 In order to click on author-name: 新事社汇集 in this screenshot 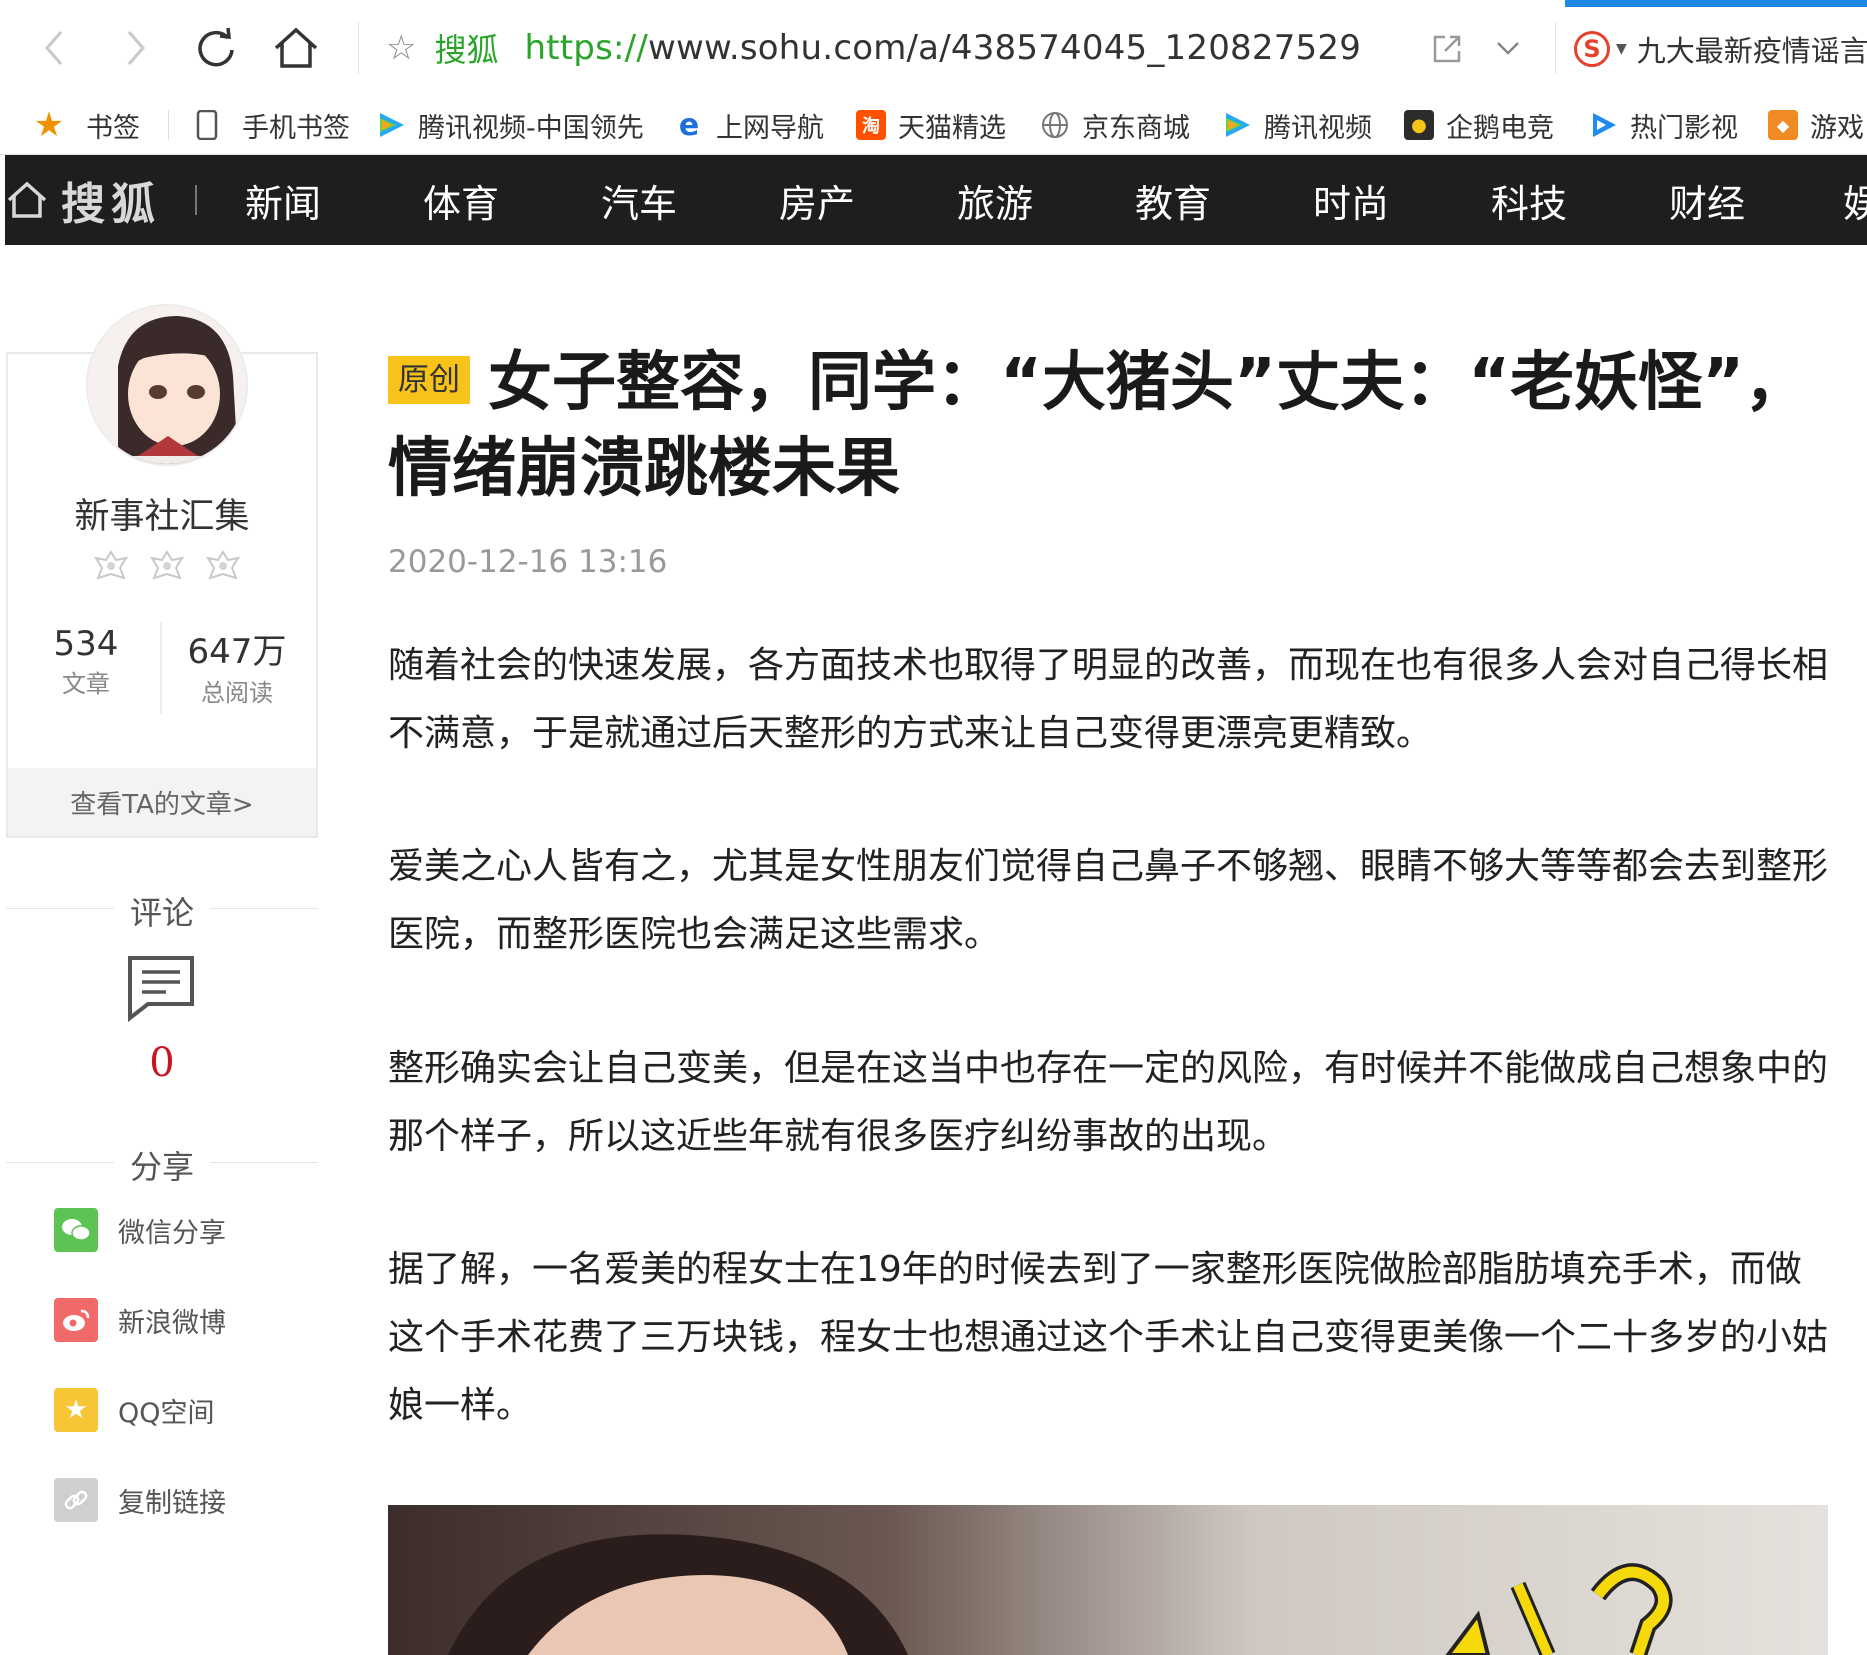, I will do `click(162, 513)`.